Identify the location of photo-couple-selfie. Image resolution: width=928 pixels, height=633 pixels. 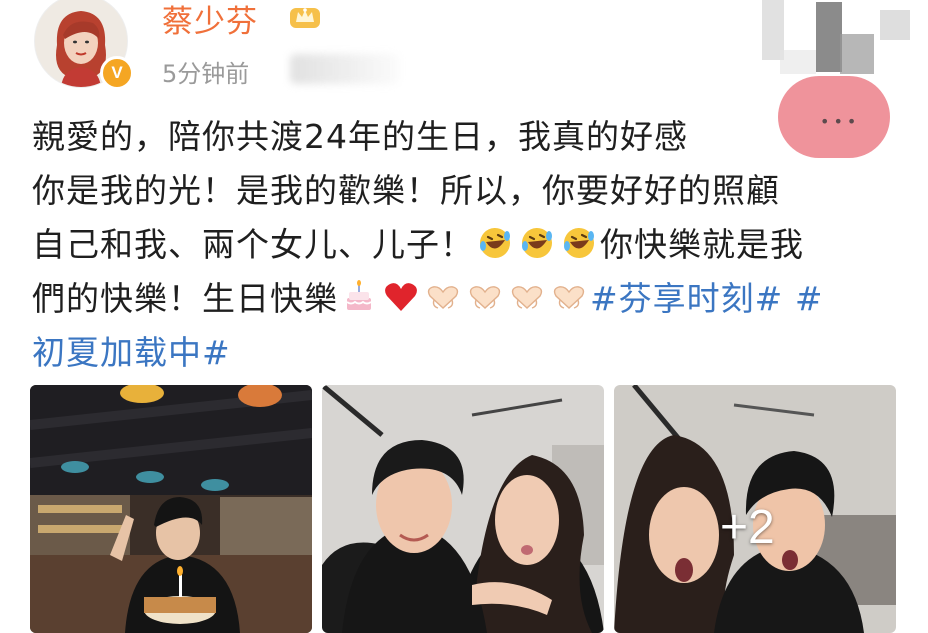
(463, 509).